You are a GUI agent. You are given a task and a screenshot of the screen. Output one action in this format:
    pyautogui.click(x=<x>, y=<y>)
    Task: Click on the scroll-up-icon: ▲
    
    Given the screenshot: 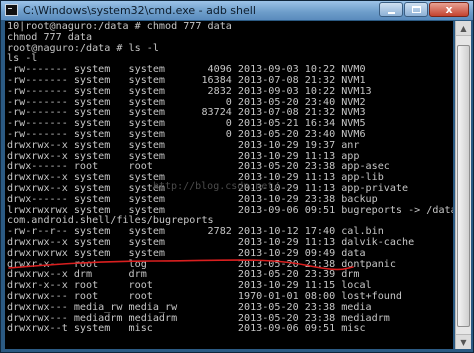 What is the action you would take?
    pyautogui.click(x=463, y=28)
    